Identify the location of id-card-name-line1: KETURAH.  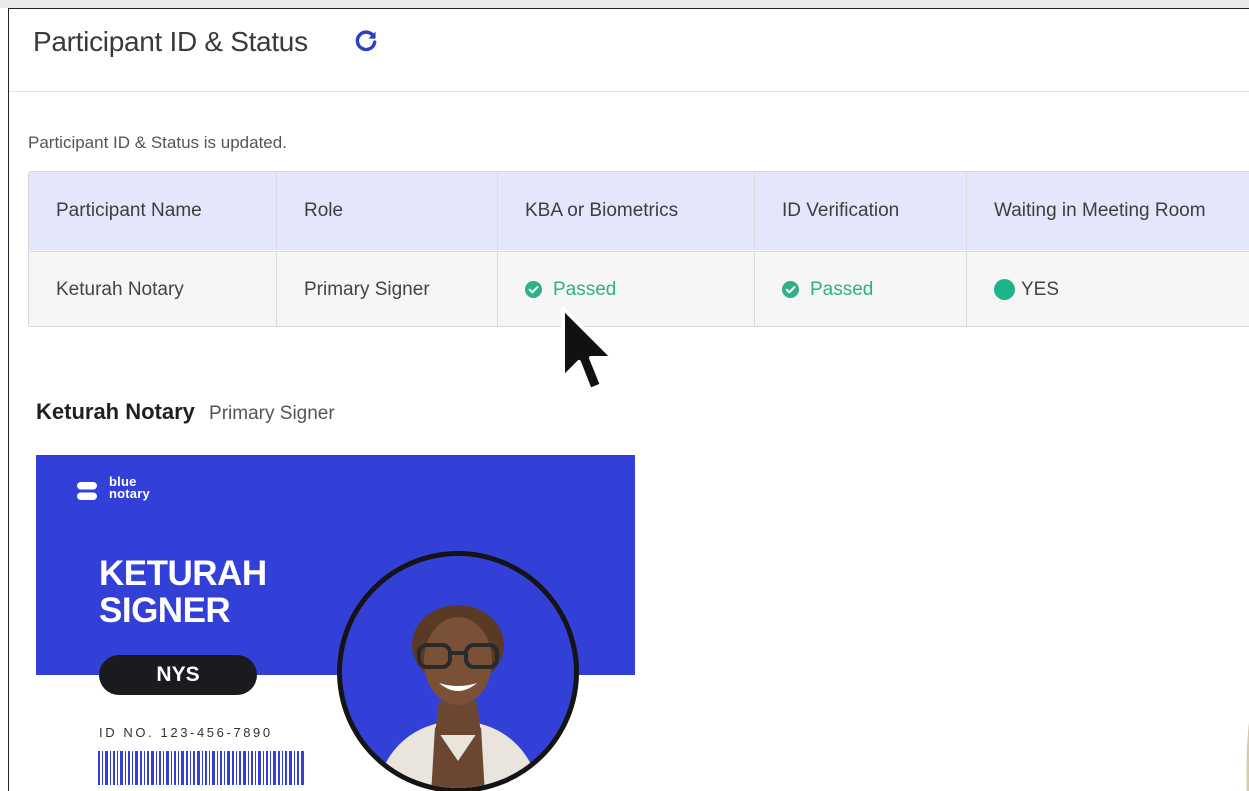
(183, 573).